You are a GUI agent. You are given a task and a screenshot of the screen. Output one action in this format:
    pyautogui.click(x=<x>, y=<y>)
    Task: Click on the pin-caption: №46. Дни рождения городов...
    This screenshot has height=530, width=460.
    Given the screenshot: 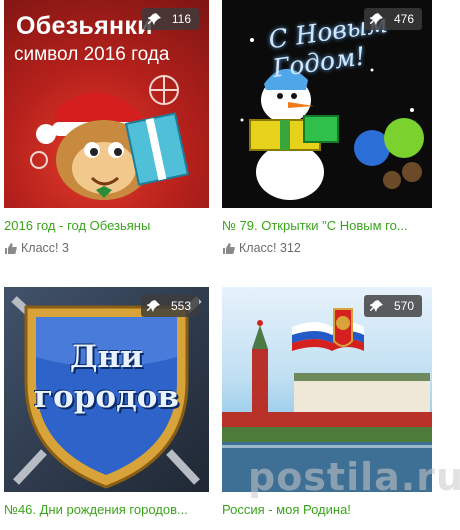 What is the action you would take?
    pyautogui.click(x=106, y=509)
    